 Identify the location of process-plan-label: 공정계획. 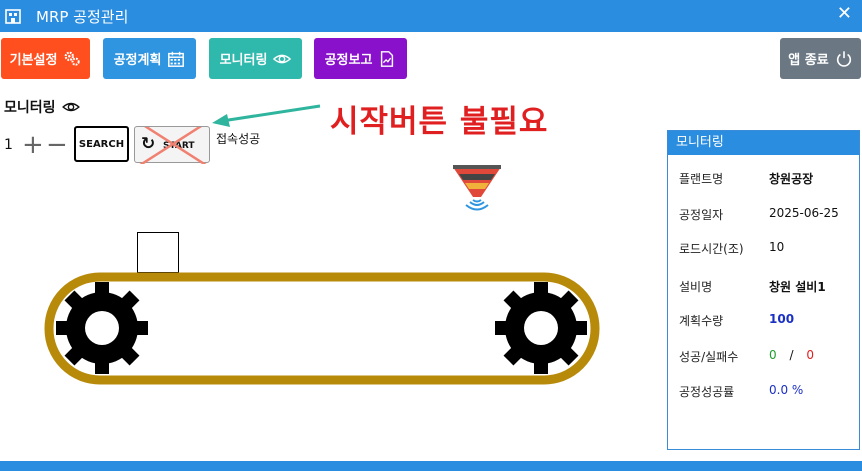
(137, 60).